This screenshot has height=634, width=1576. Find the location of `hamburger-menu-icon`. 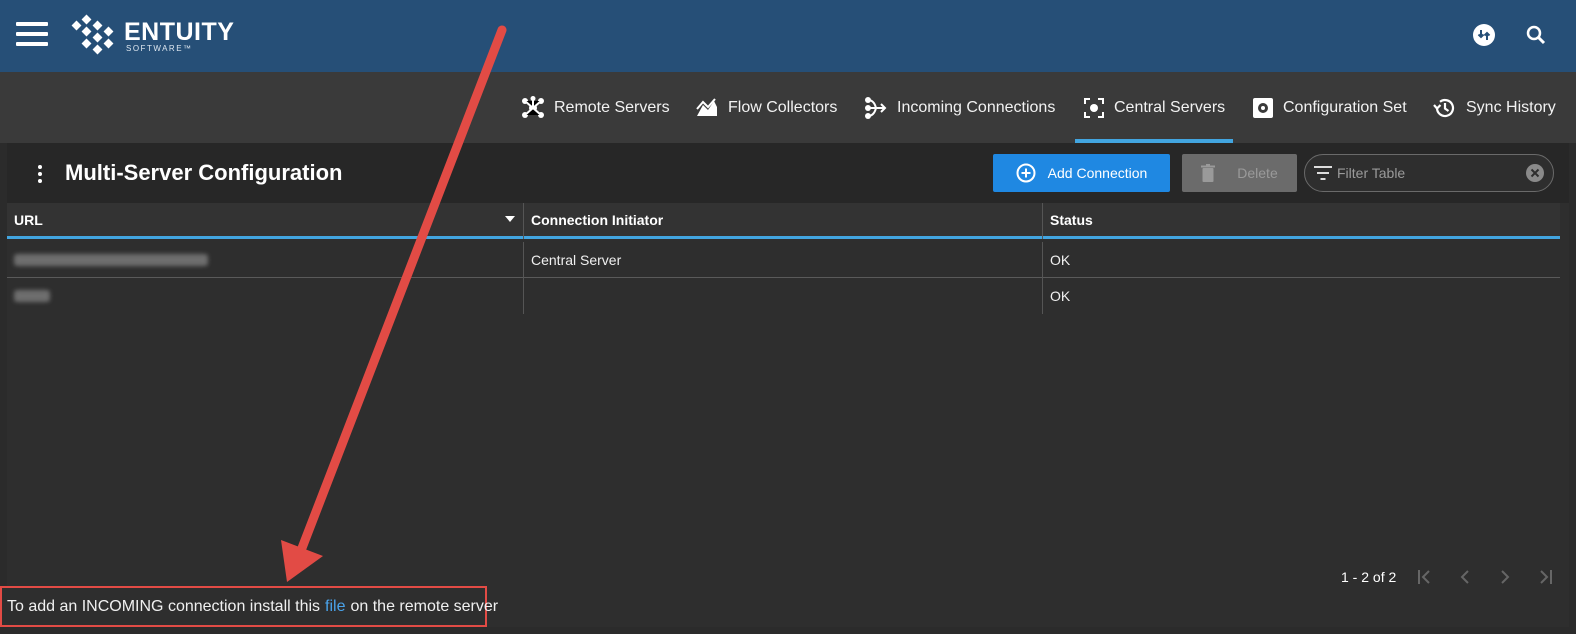

hamburger-menu-icon is located at coordinates (32, 34).